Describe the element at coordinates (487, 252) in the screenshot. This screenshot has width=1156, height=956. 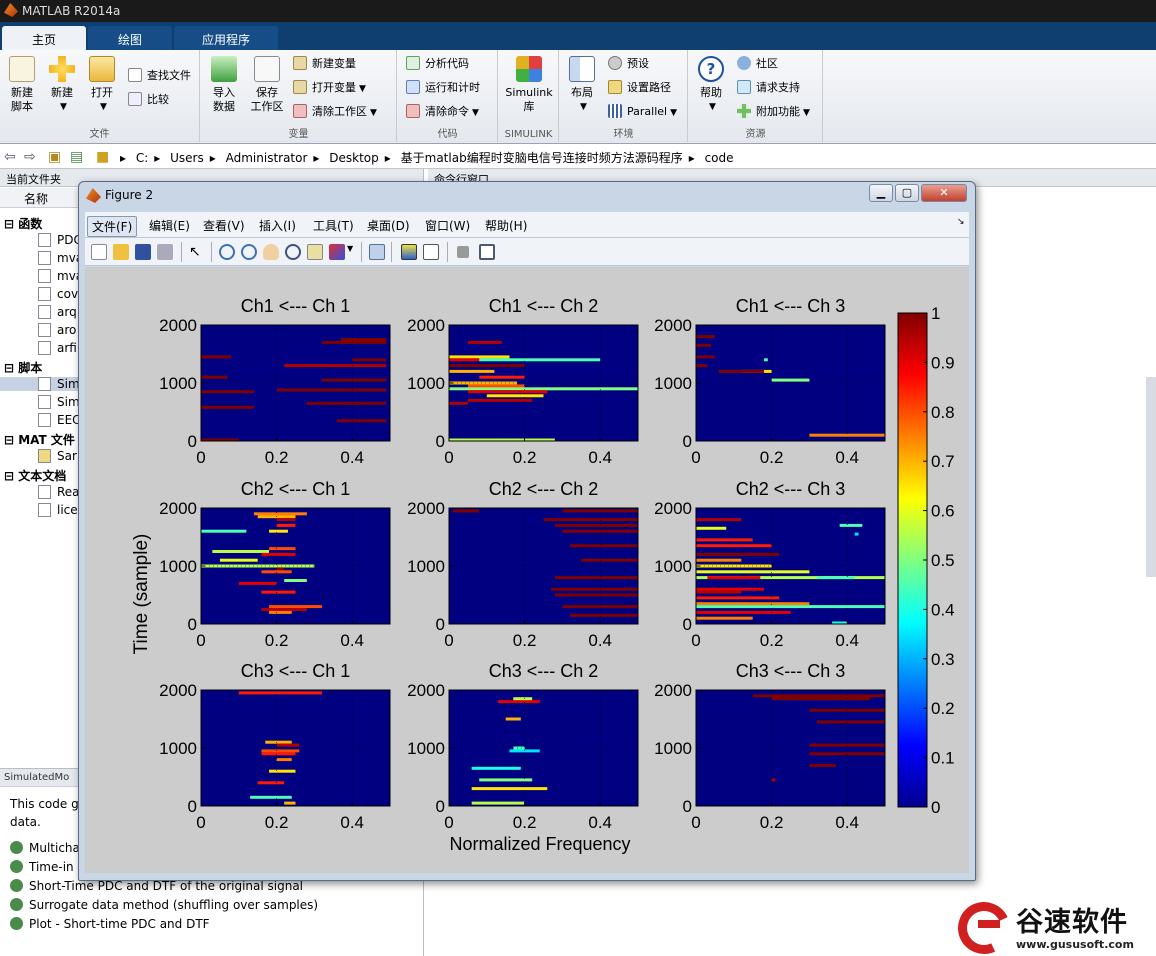
I see `show-plot-tools-icon` at that location.